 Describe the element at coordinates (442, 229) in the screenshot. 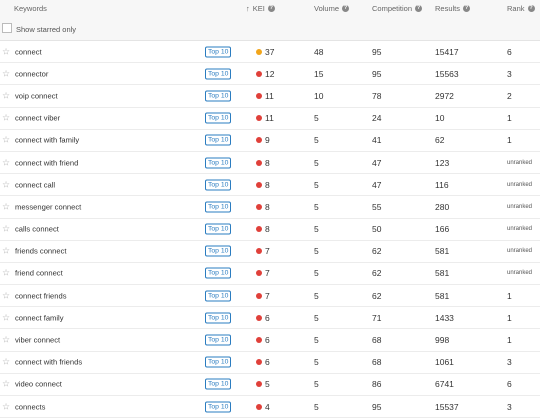

I see `results-value: 166` at that location.